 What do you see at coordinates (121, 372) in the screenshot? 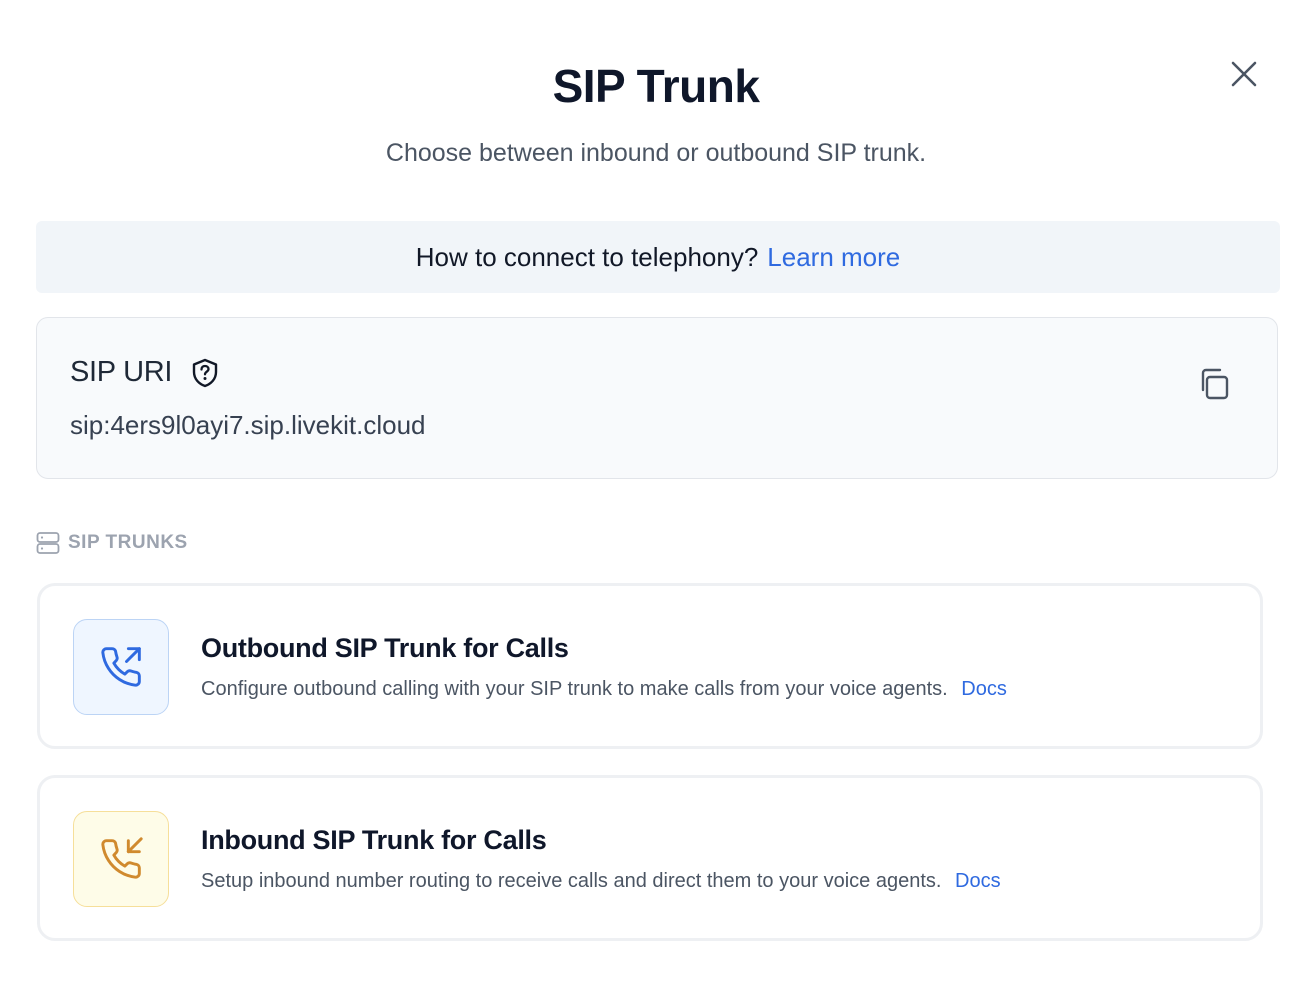
I see `sip-uri-label: SIP URI` at bounding box center [121, 372].